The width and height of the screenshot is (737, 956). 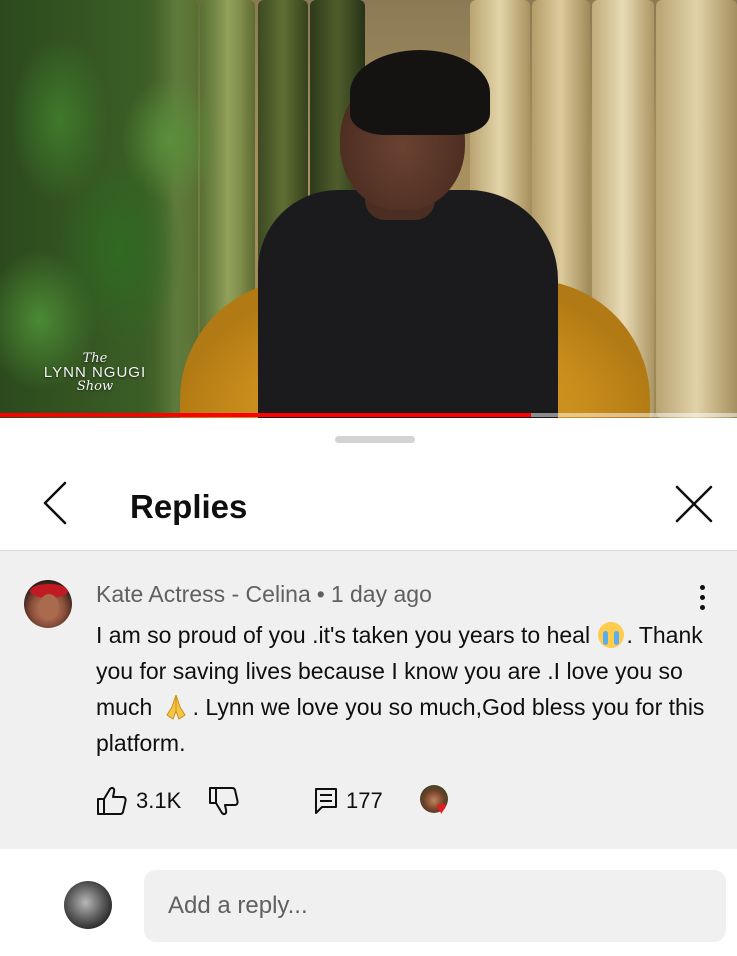 I want to click on creator-heart-badge: ♥, so click(x=438, y=802).